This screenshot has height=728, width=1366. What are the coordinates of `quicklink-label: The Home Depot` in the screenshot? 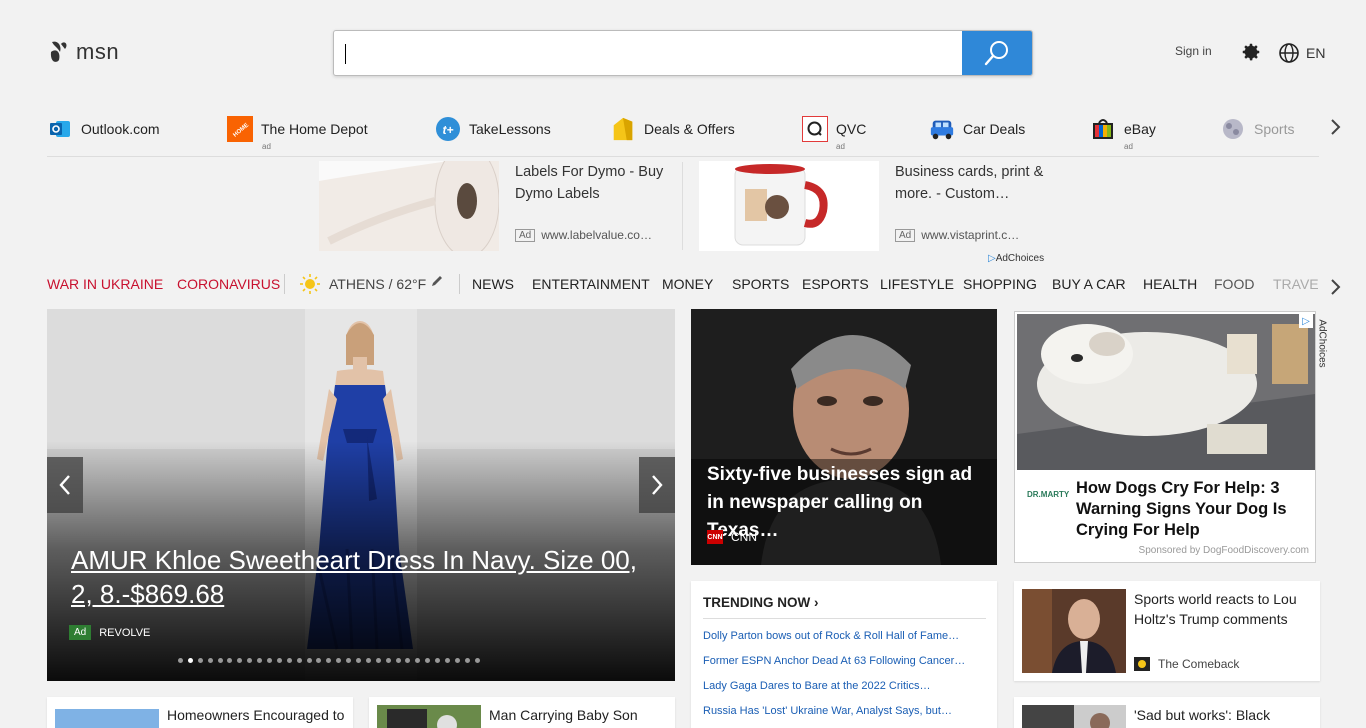 It's located at (314, 129).